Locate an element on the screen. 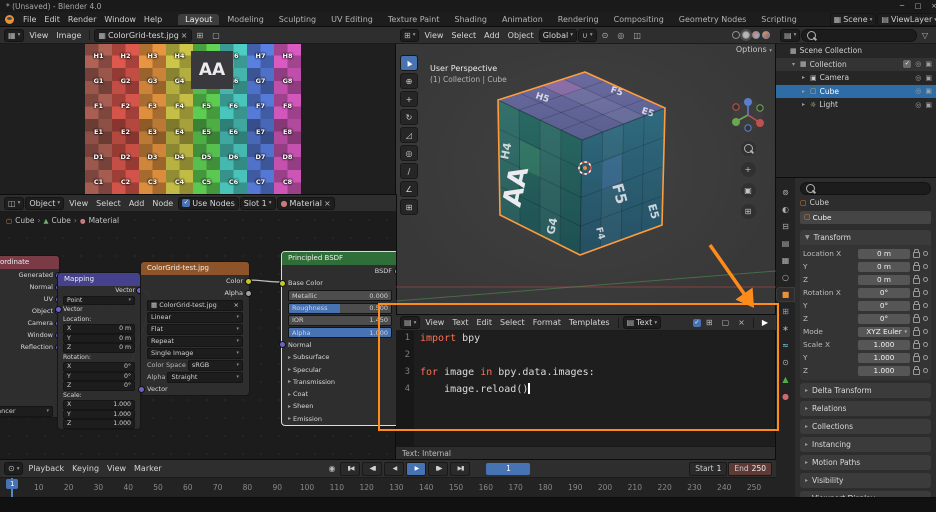 The width and height of the screenshot is (936, 512). node-field-x: X 0° is located at coordinates (99, 367).